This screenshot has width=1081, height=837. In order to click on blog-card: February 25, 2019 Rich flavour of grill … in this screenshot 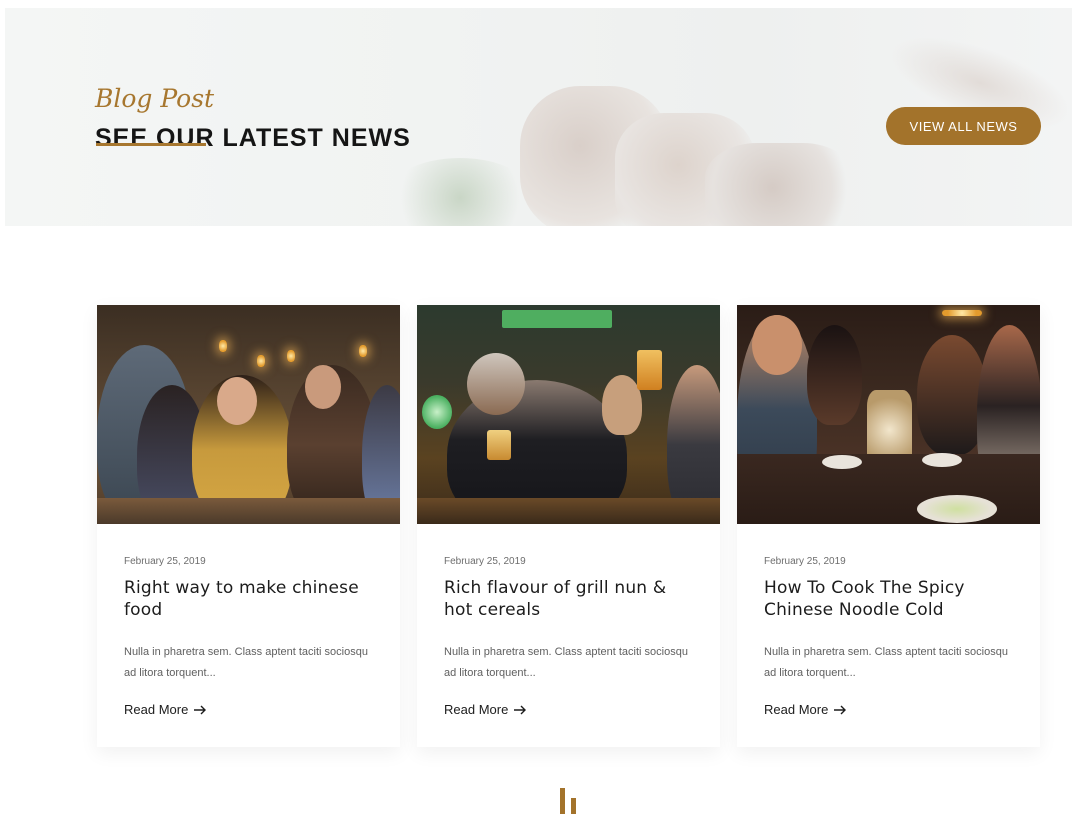, I will do `click(568, 526)`.